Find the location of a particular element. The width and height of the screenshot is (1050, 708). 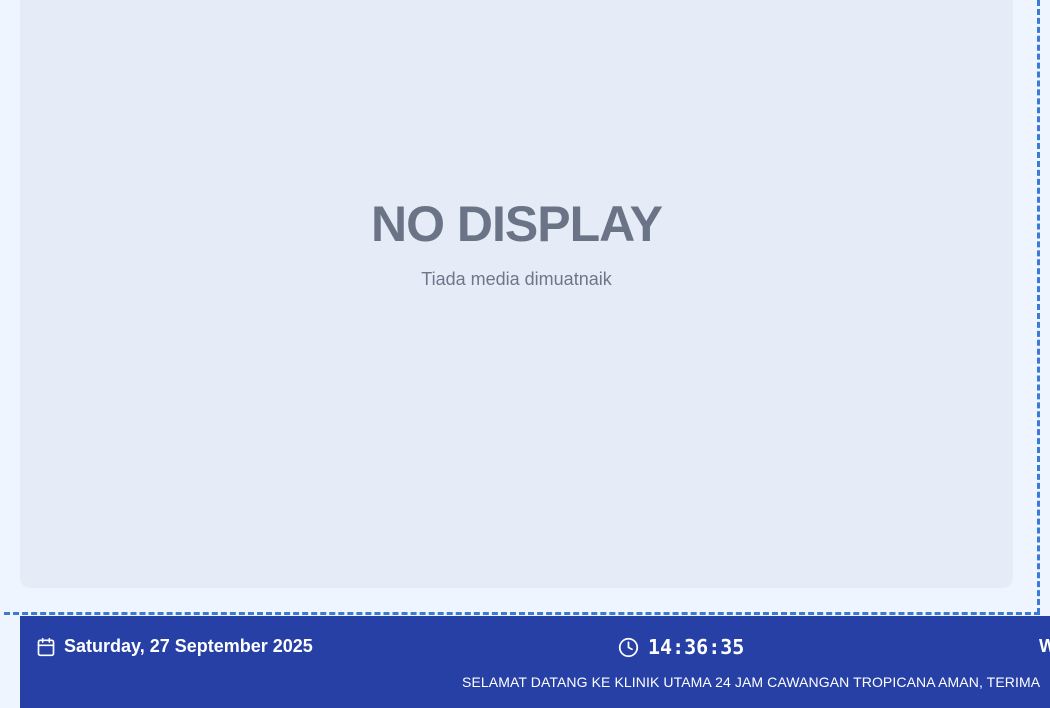

no-display-subtitle: Tiada media dimuatnaik is located at coordinates (516, 279).